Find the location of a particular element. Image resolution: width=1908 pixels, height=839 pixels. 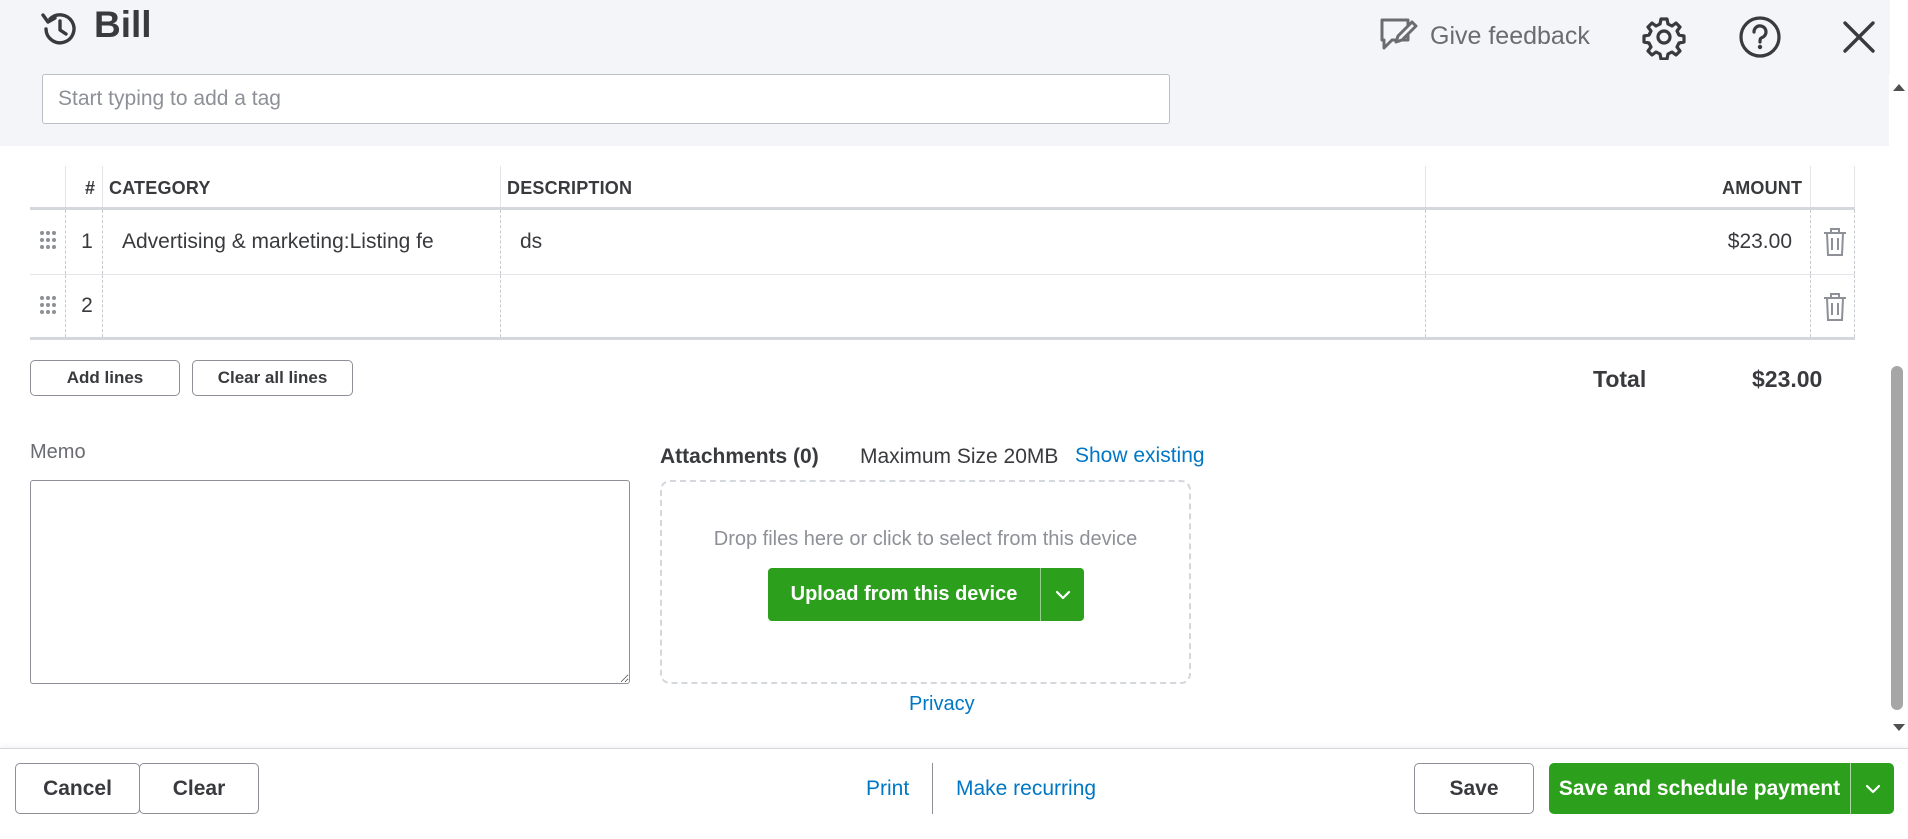

header-category: CATEGORY is located at coordinates (160, 188).